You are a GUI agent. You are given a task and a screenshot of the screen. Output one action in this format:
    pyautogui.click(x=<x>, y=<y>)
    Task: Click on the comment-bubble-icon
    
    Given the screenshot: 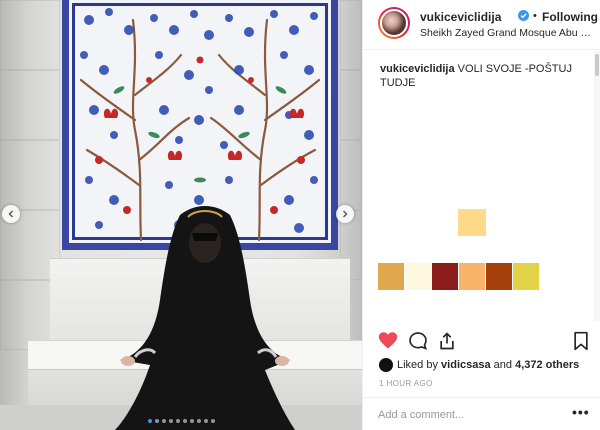 What is the action you would take?
    pyautogui.click(x=418, y=341)
    